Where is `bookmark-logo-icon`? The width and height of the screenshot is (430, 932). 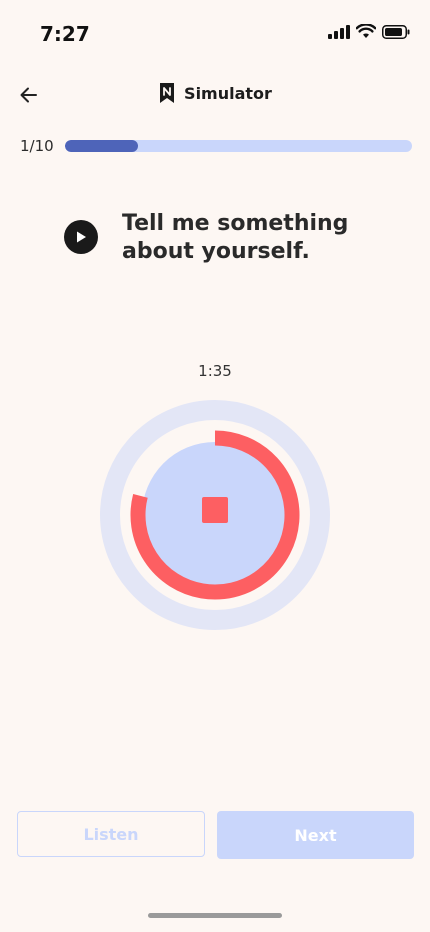
bookmark-logo-icon is located at coordinates (167, 93).